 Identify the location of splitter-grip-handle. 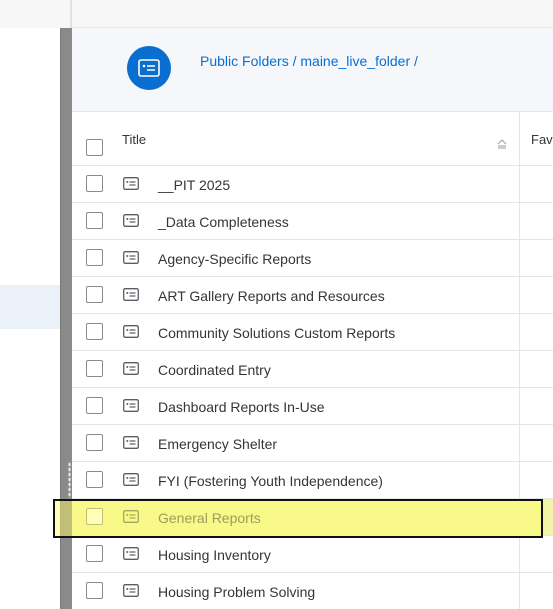
(69, 480).